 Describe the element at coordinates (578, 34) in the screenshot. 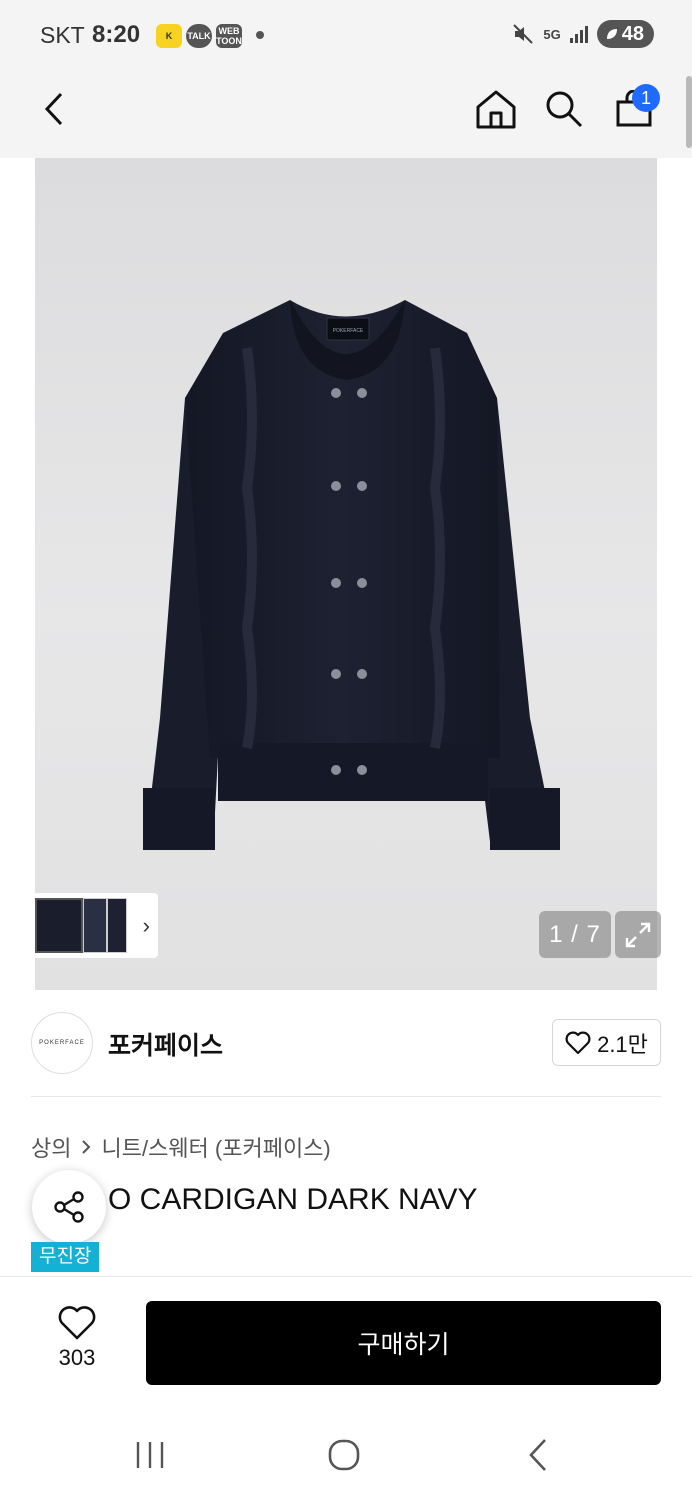

I see `signal-icon` at that location.